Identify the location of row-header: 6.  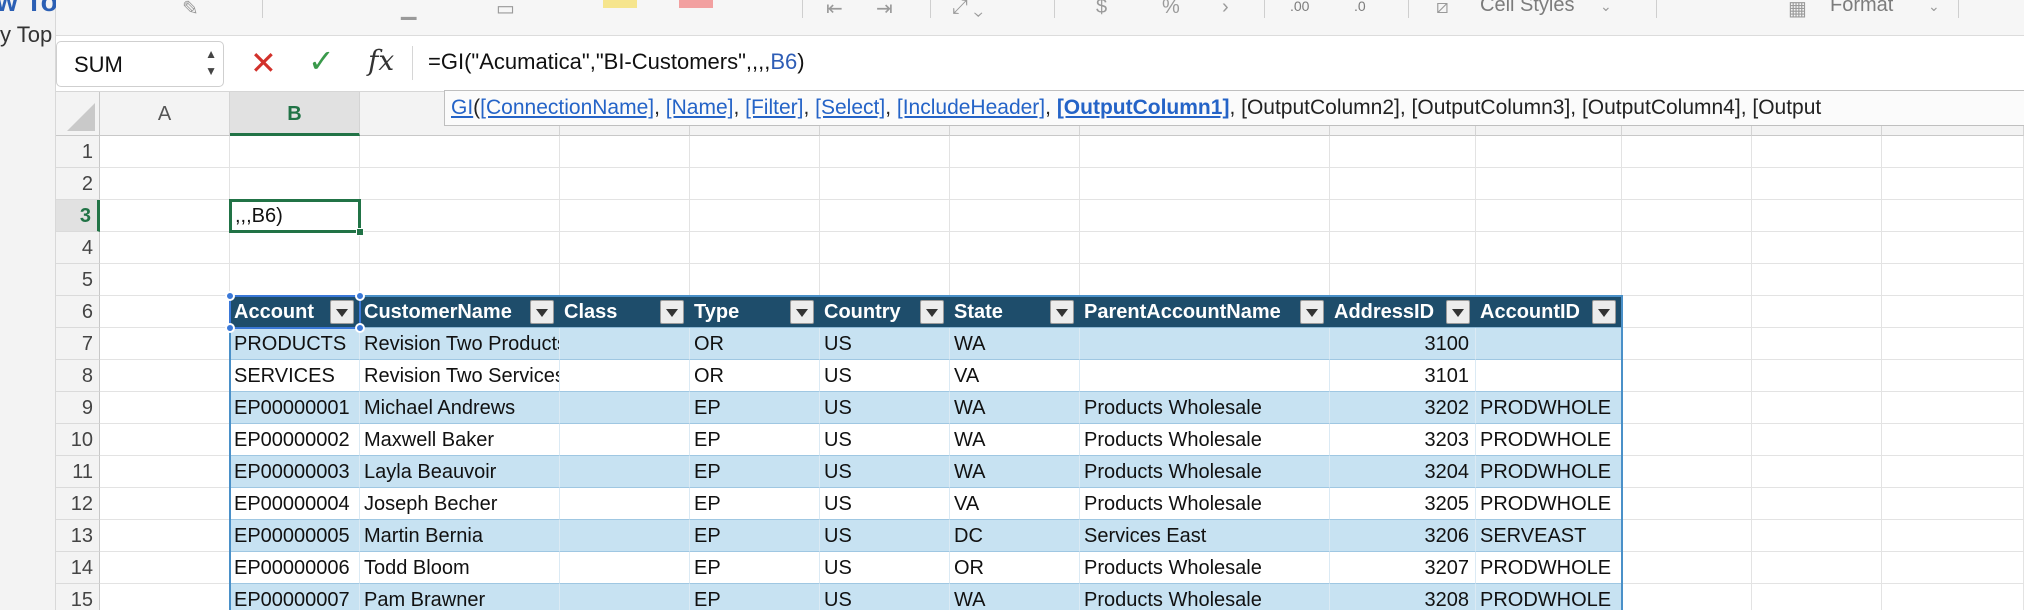
(78, 312).